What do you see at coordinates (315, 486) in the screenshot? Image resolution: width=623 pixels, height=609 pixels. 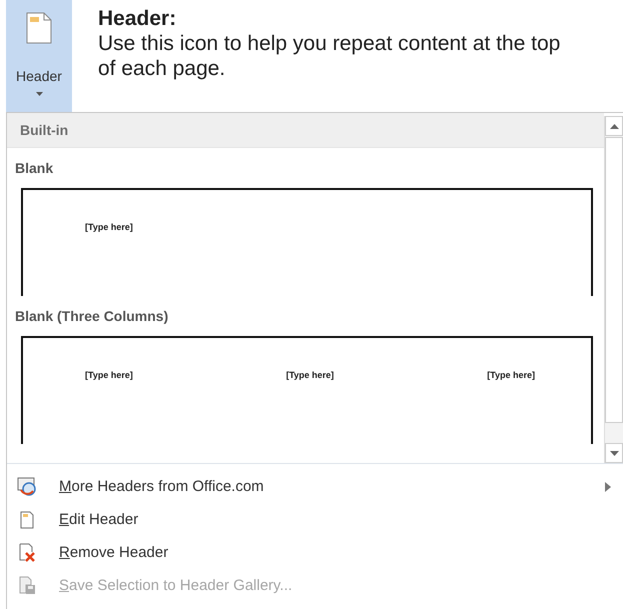 I see `menu-item: More Headers from Office.com` at bounding box center [315, 486].